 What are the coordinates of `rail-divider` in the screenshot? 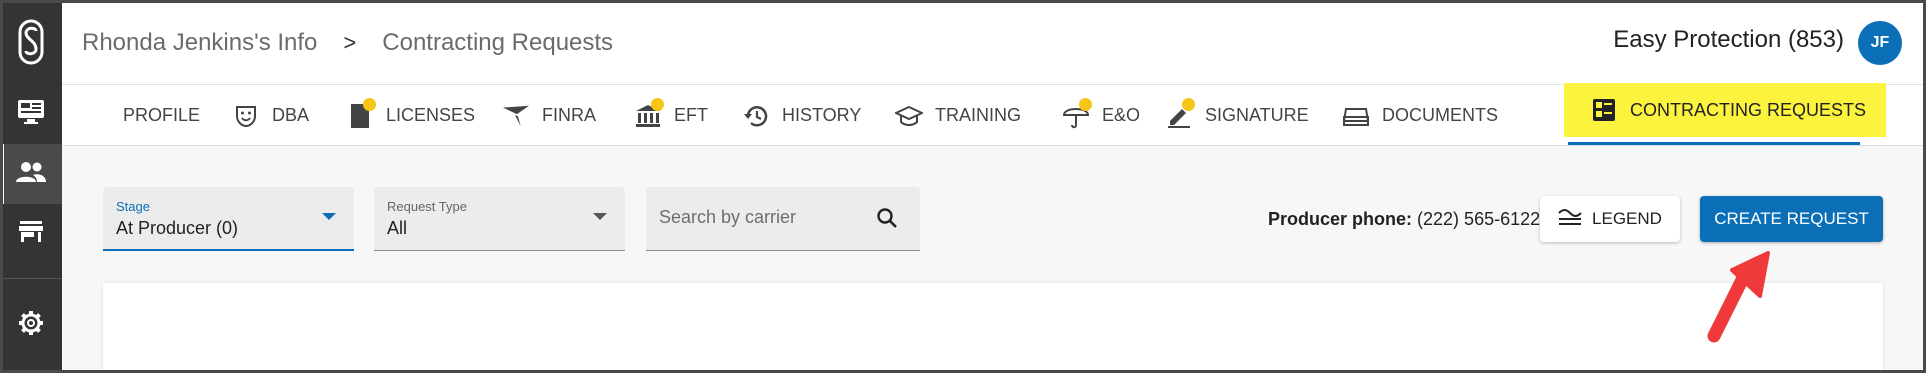 It's located at (31, 278).